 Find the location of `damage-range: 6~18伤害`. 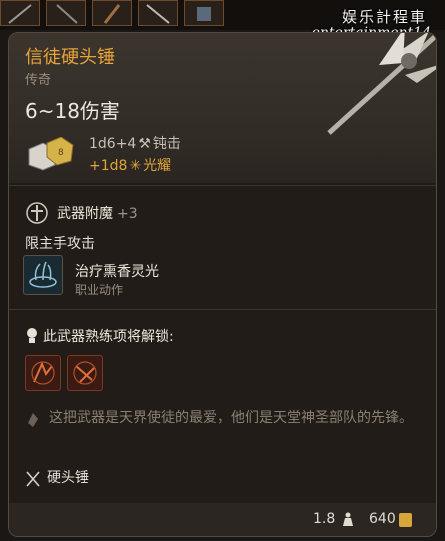

damage-range: 6~18伤害 is located at coordinates (72, 111).